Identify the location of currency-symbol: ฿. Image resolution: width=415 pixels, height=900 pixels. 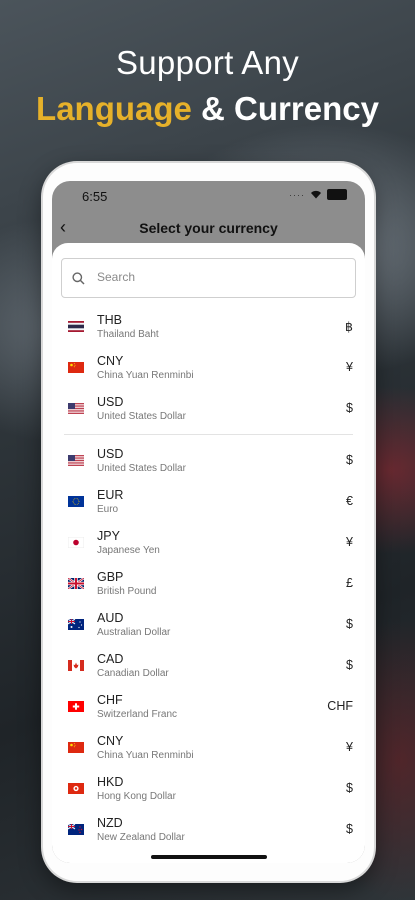
(349, 327).